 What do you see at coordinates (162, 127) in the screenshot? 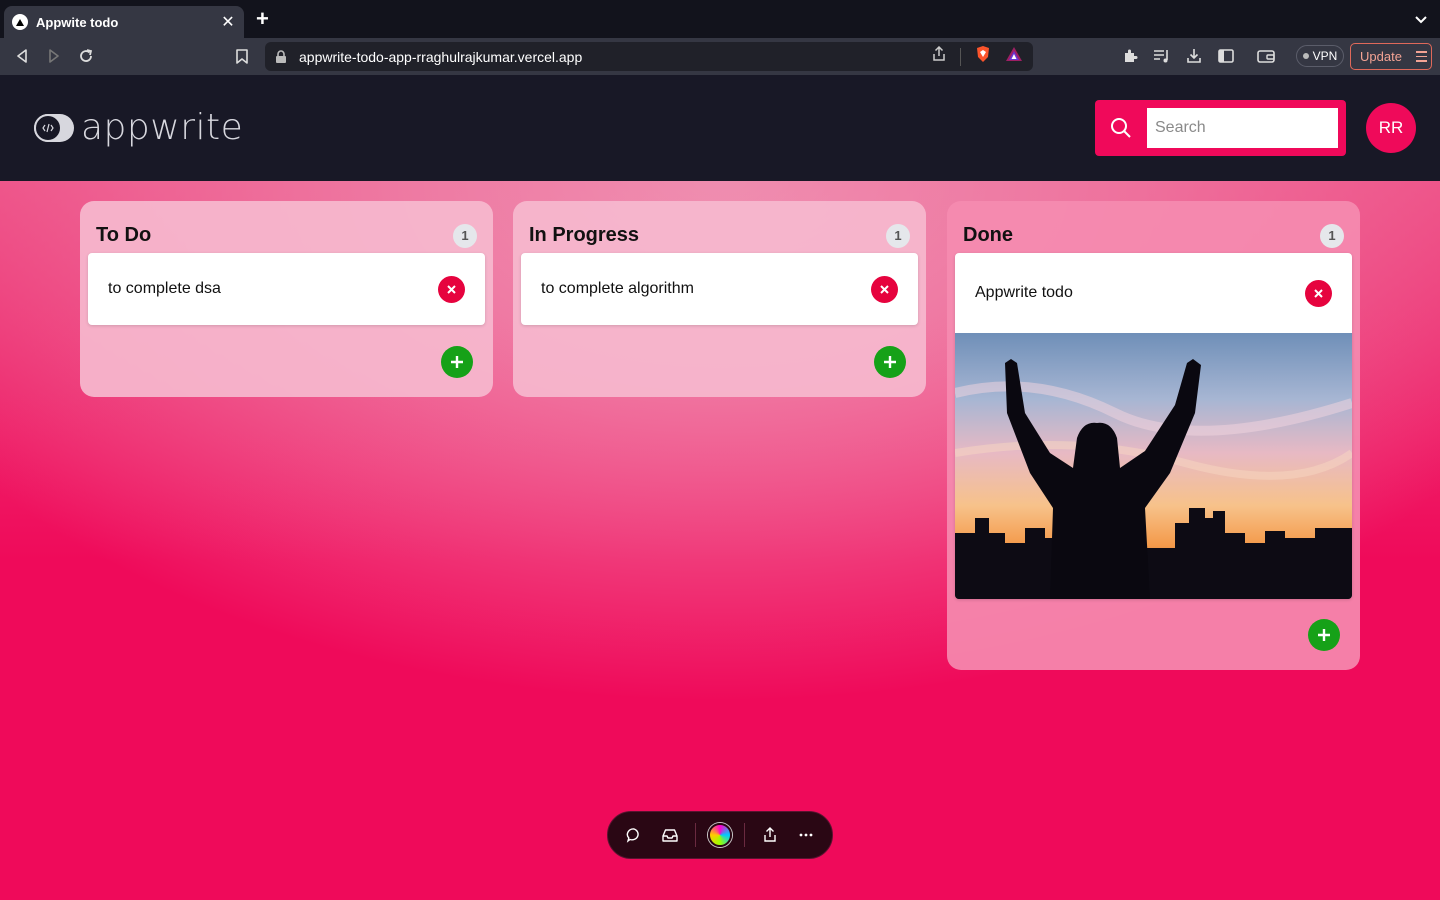
I see `logo-text: appwrite` at bounding box center [162, 127].